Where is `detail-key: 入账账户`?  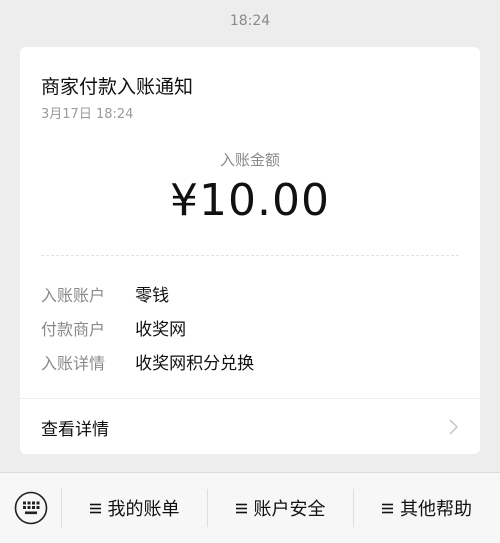
detail-key: 入账账户 is located at coordinates (73, 295).